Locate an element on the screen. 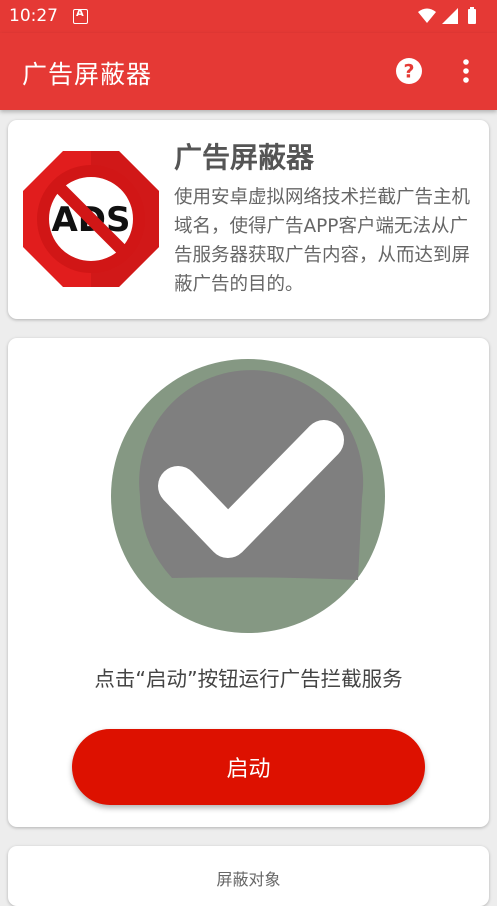  help-icon: ? is located at coordinates (409, 71).